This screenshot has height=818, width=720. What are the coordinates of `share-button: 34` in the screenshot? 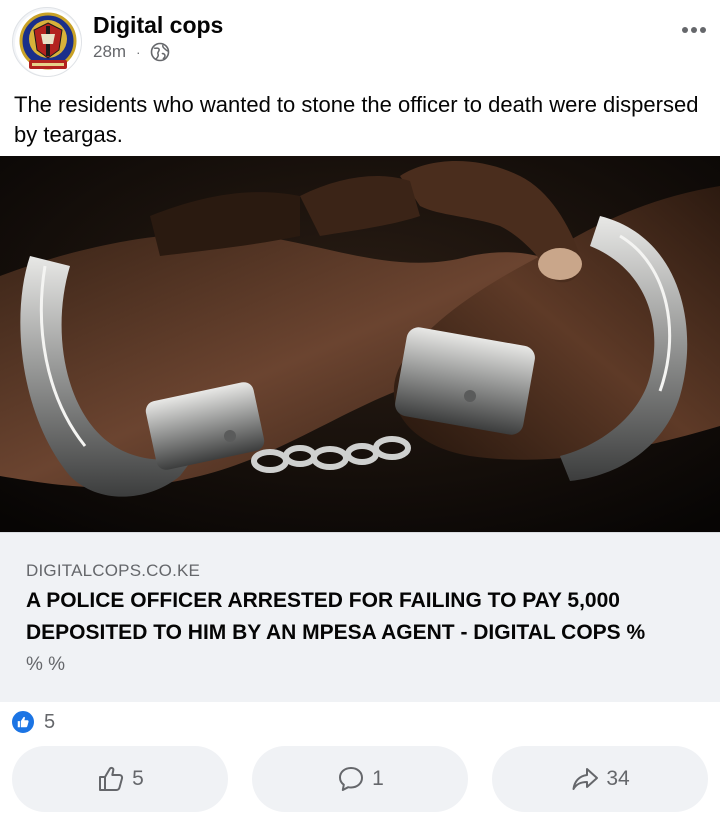 It's located at (600, 779).